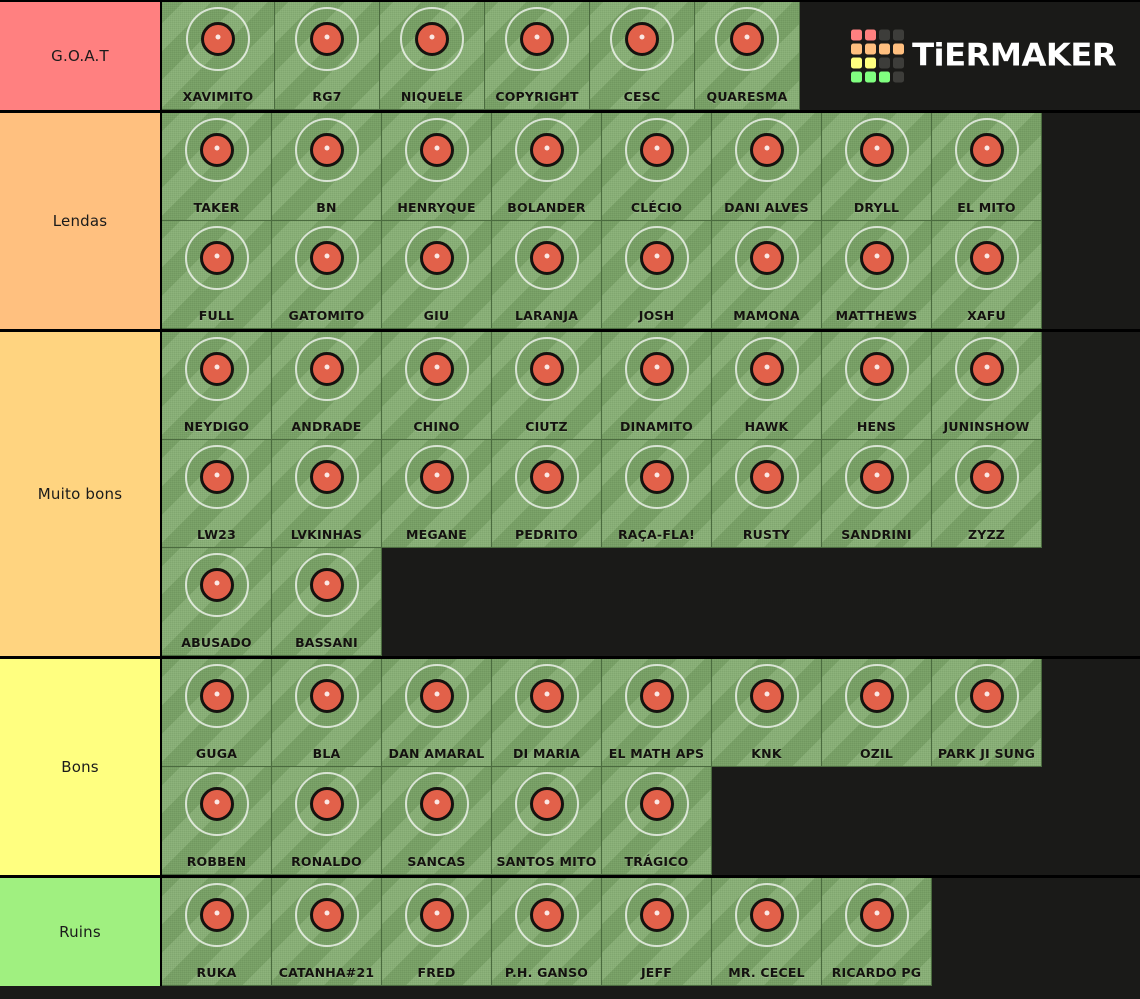  Describe the element at coordinates (81, 932) in the screenshot. I see `tier-label-ruins: Ruins` at that location.